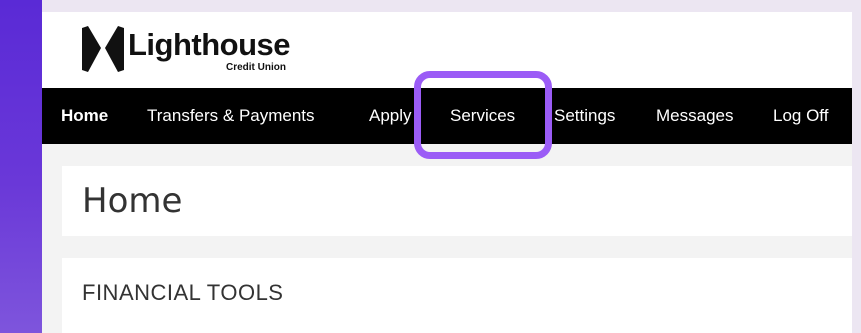  What do you see at coordinates (451, 6) in the screenshot?
I see `background-top` at bounding box center [451, 6].